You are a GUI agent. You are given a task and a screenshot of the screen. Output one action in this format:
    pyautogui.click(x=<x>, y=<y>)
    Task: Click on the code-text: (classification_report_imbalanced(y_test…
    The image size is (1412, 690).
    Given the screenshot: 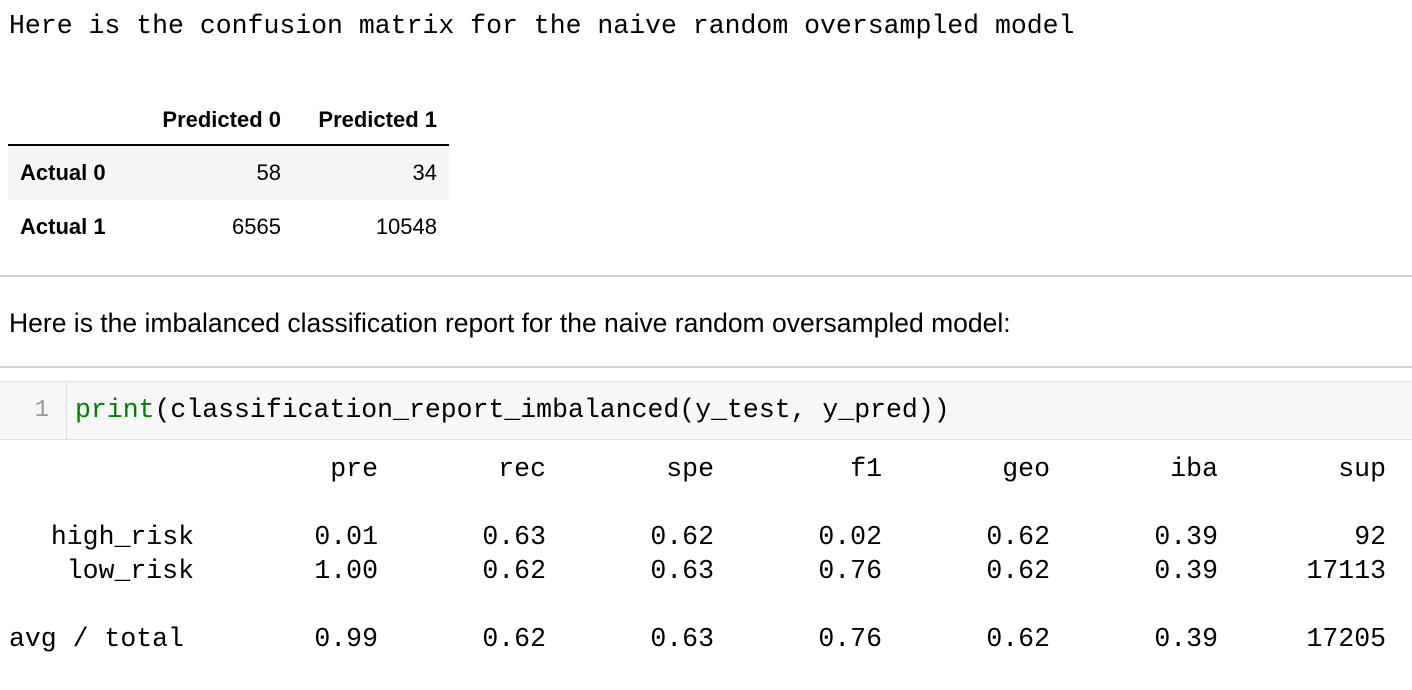 What is the action you would take?
    pyautogui.click(x=552, y=410)
    